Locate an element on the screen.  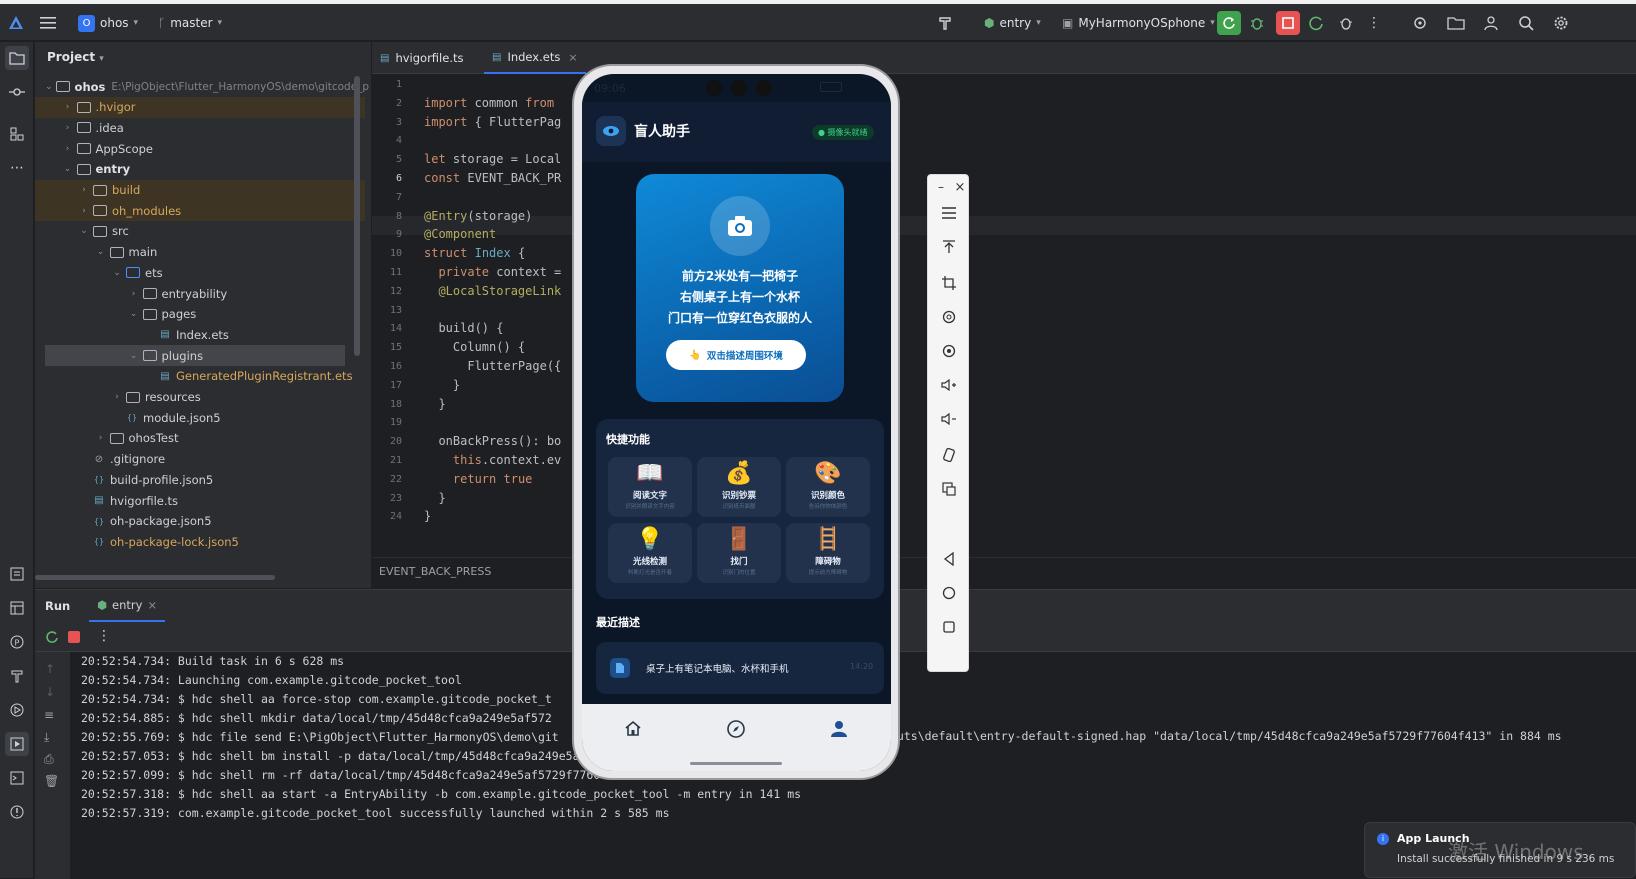
tree-item: ▤ Index.ets is located at coordinates (200, 334).